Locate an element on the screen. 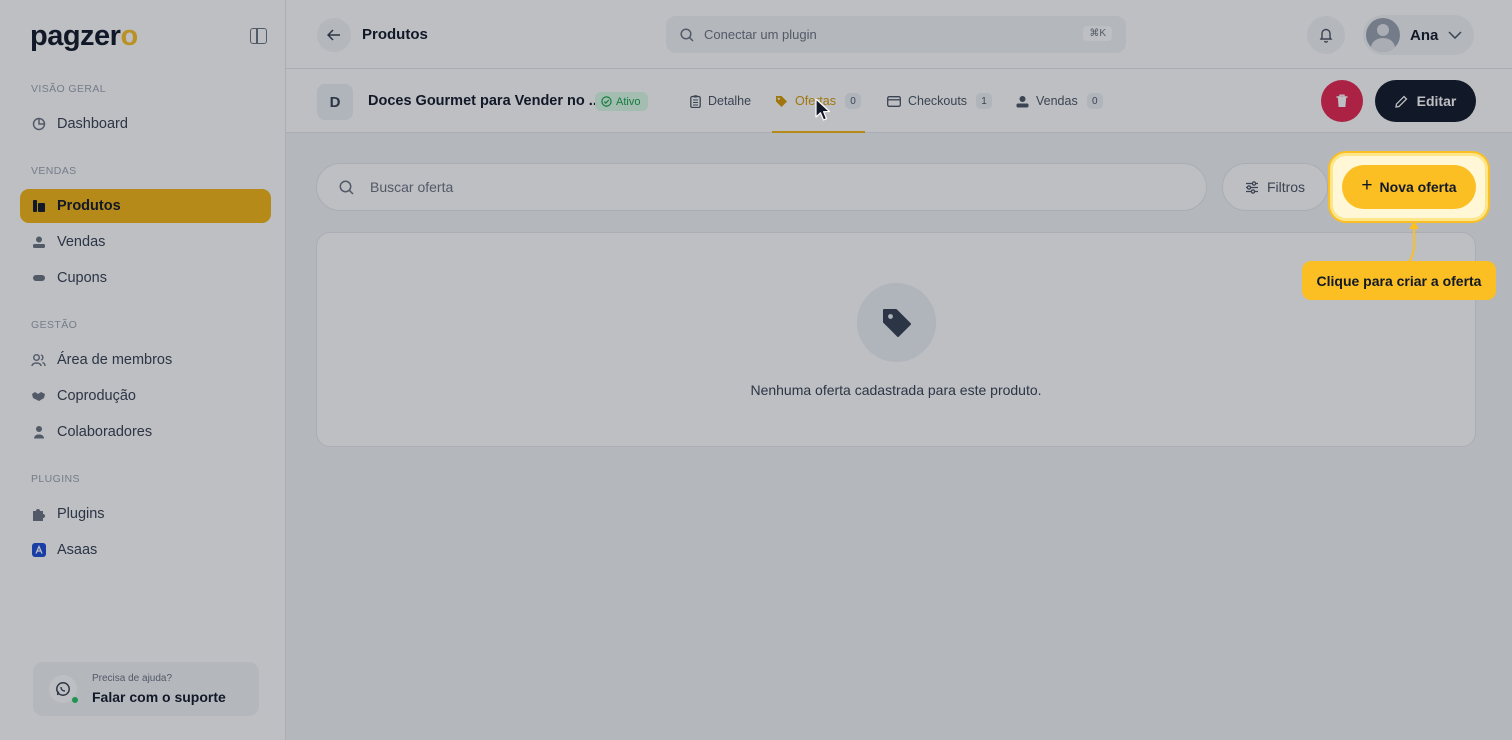 This screenshot has width=1512, height=740. avatar is located at coordinates (1383, 35).